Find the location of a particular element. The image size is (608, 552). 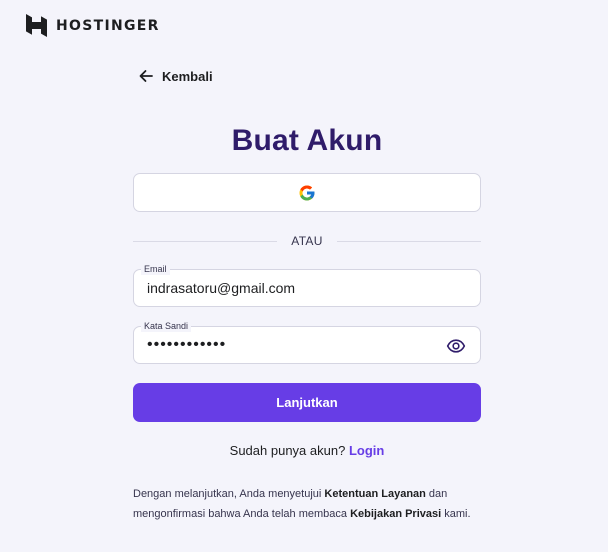

divider-line-left is located at coordinates (205, 241).